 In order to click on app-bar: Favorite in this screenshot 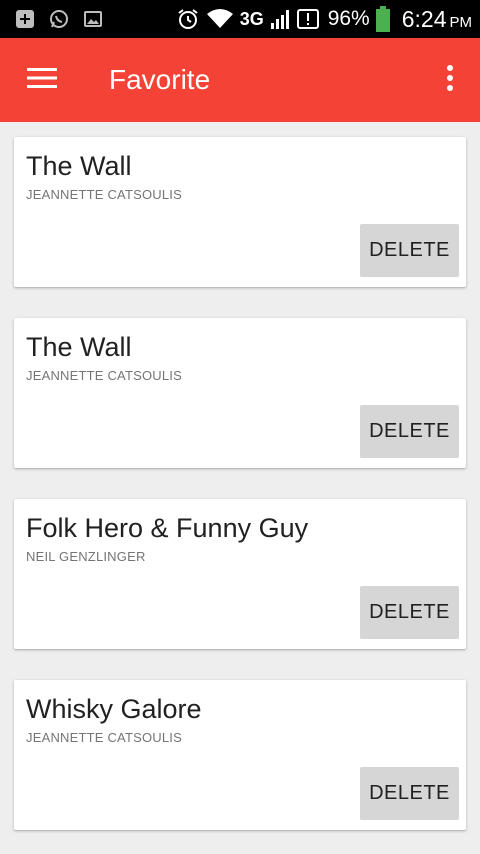, I will do `click(240, 80)`.